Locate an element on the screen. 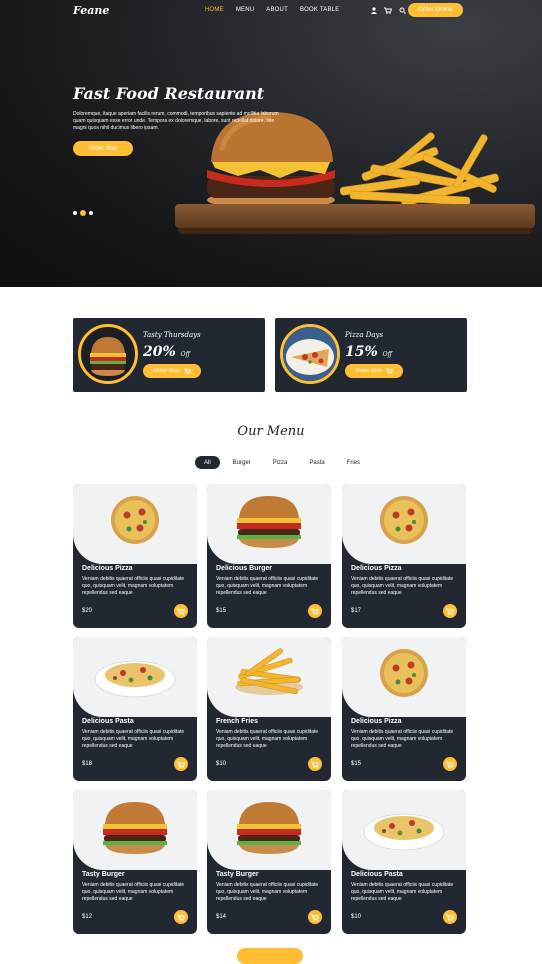 This screenshot has width=542, height=964. card-price: $14 is located at coordinates (221, 917).